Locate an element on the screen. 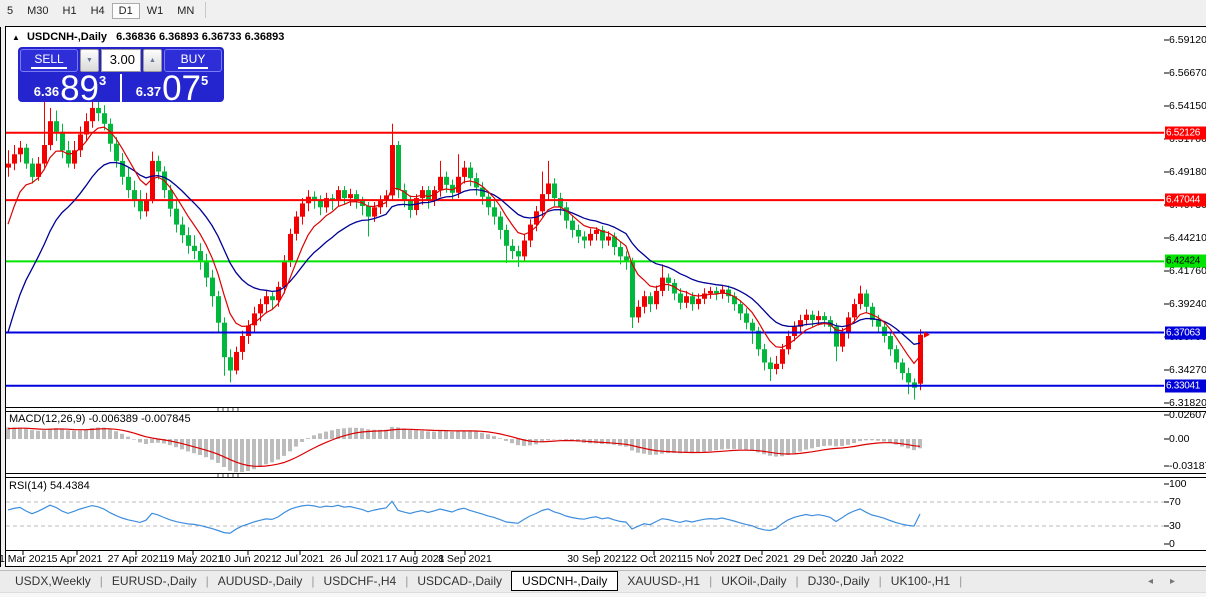 This screenshot has width=1206, height=597. toolbar-separator is located at coordinates (206, 9).